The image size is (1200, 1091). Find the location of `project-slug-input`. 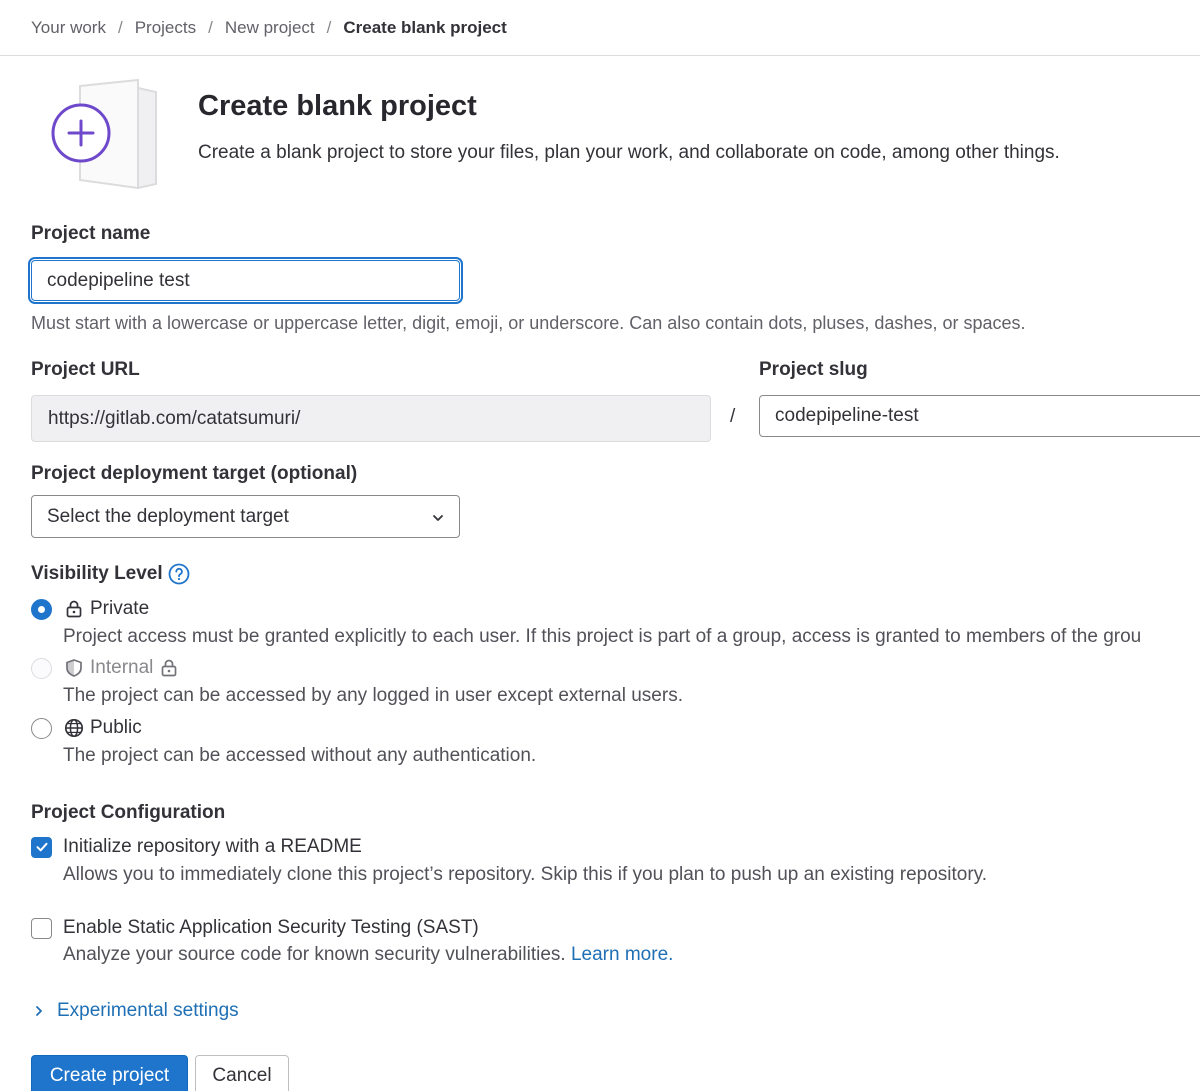

project-slug-input is located at coordinates (979, 416).